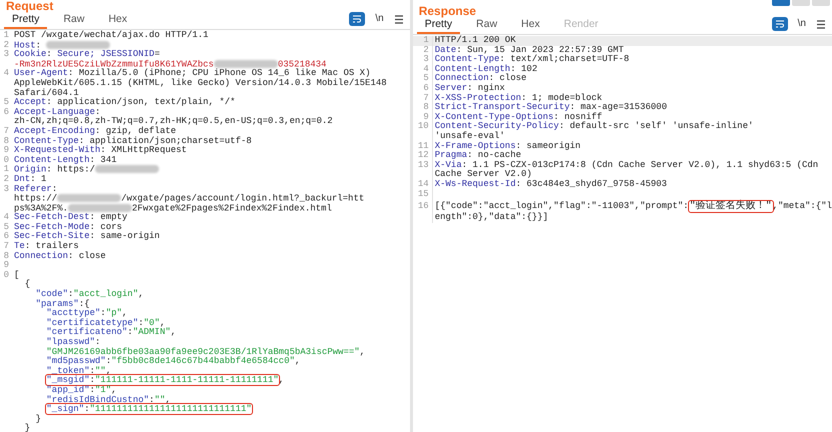 The width and height of the screenshot is (832, 432). Describe the element at coordinates (30, 6) in the screenshot. I see `panel-title: Request` at that location.